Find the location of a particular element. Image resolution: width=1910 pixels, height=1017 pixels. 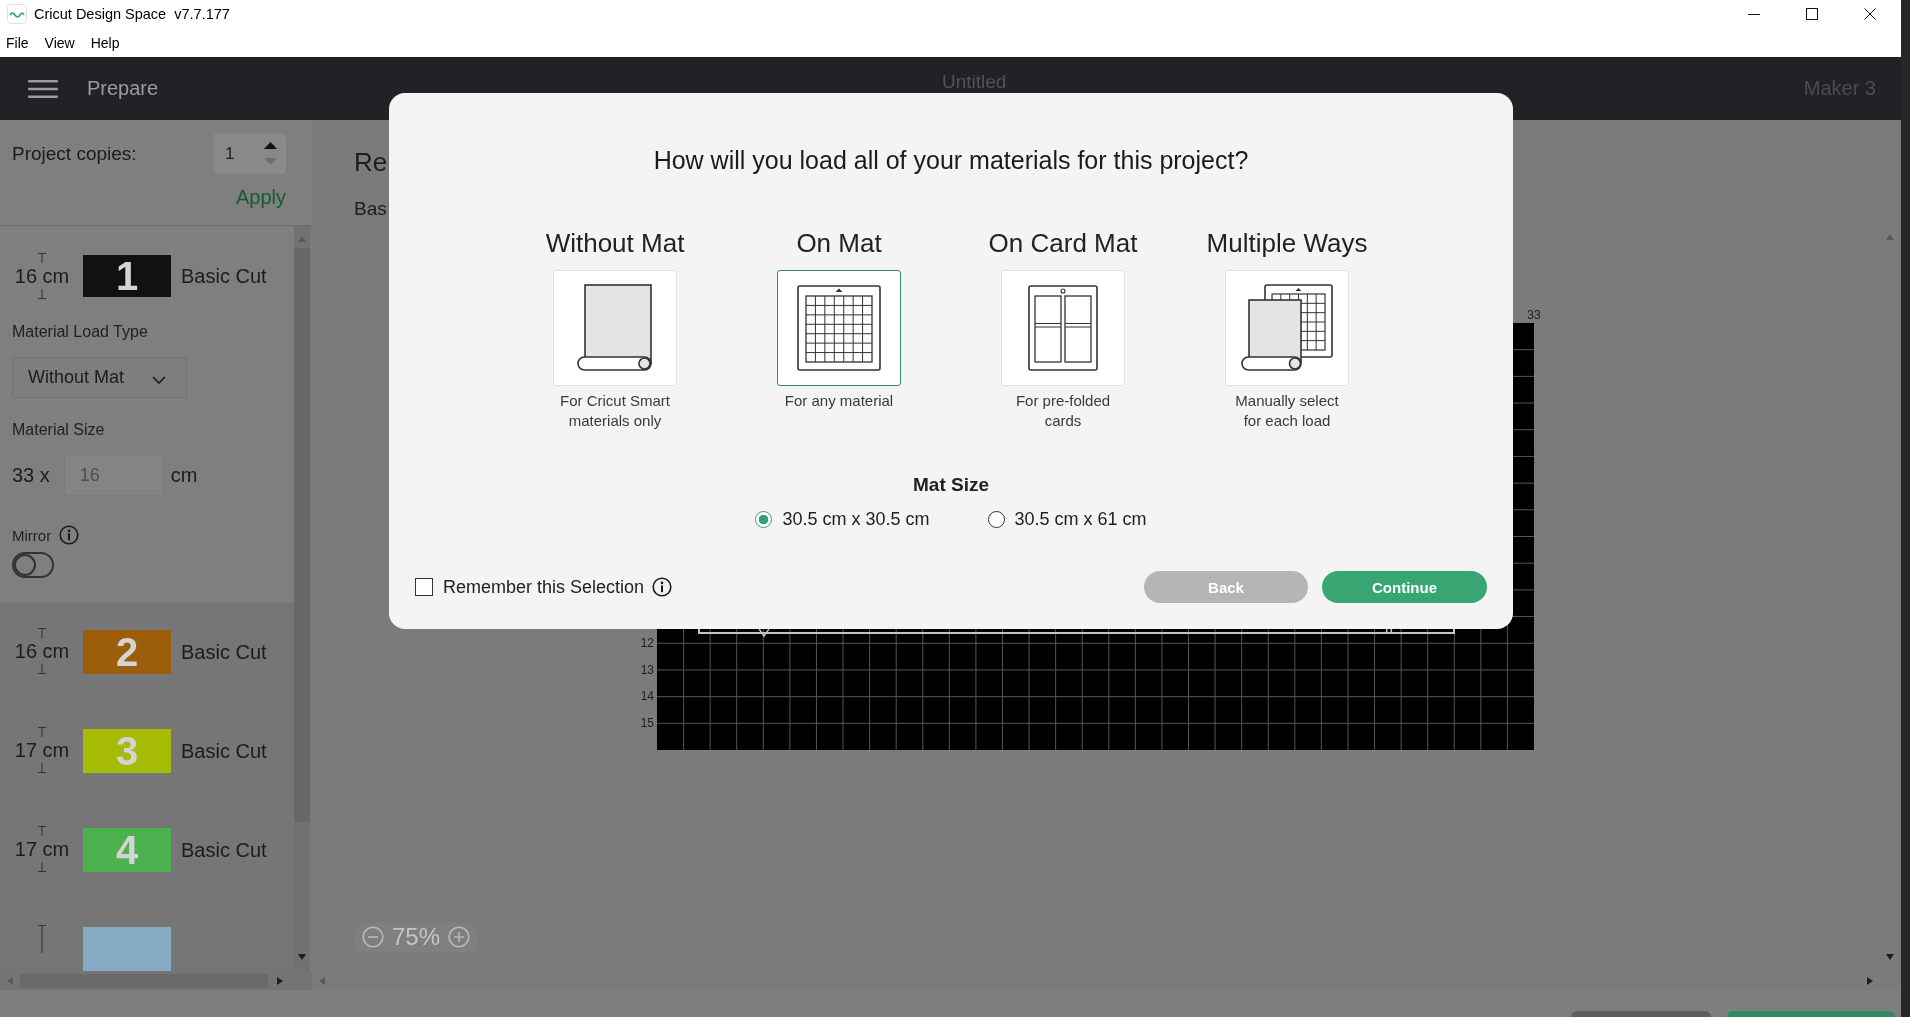

option-title: Multiple Ways is located at coordinates (1287, 243).